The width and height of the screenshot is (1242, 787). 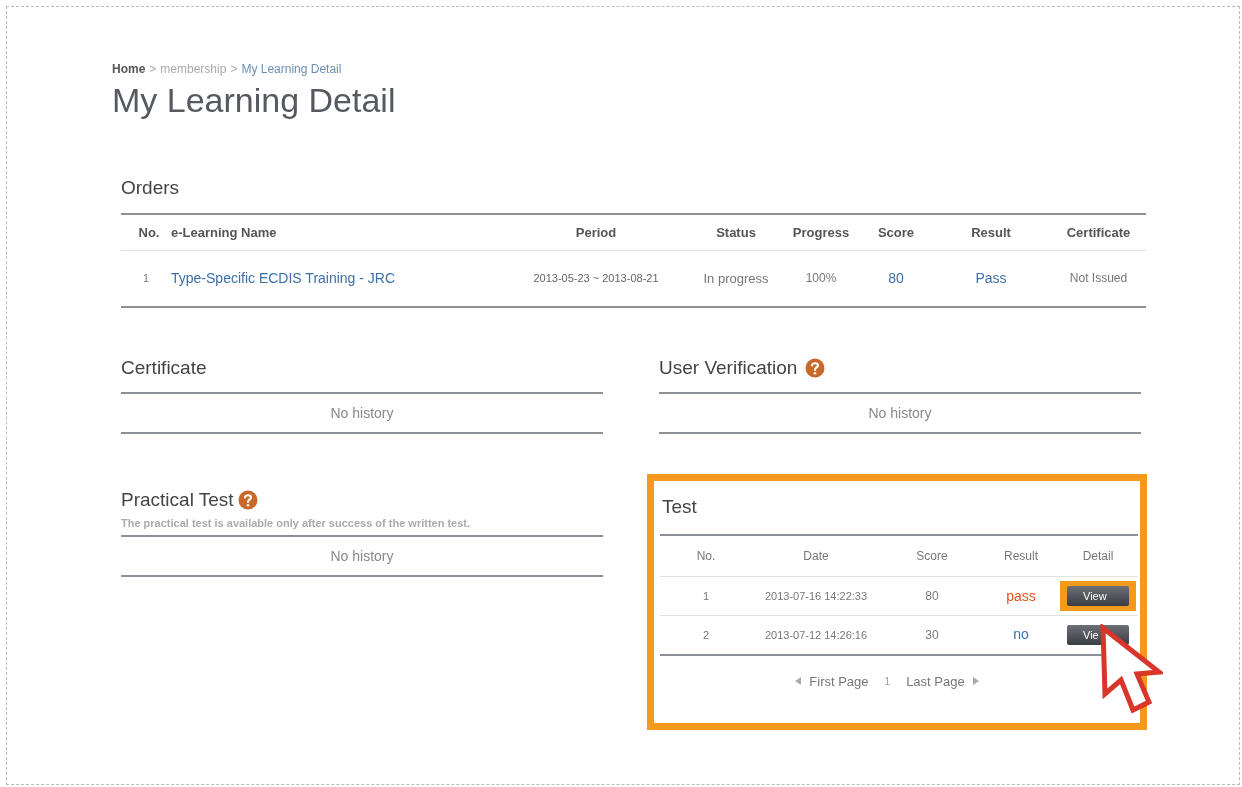 What do you see at coordinates (736, 278) in the screenshot?
I see `table-cell: In progress` at bounding box center [736, 278].